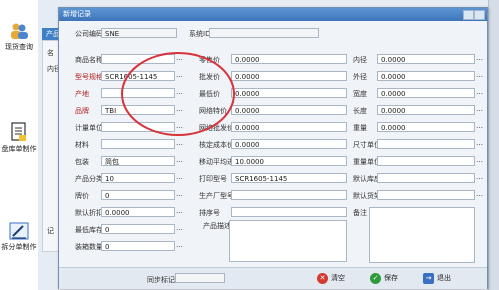 This screenshot has width=499, height=290. I want to click on col2-field-0: 0.0000, so click(289, 59).